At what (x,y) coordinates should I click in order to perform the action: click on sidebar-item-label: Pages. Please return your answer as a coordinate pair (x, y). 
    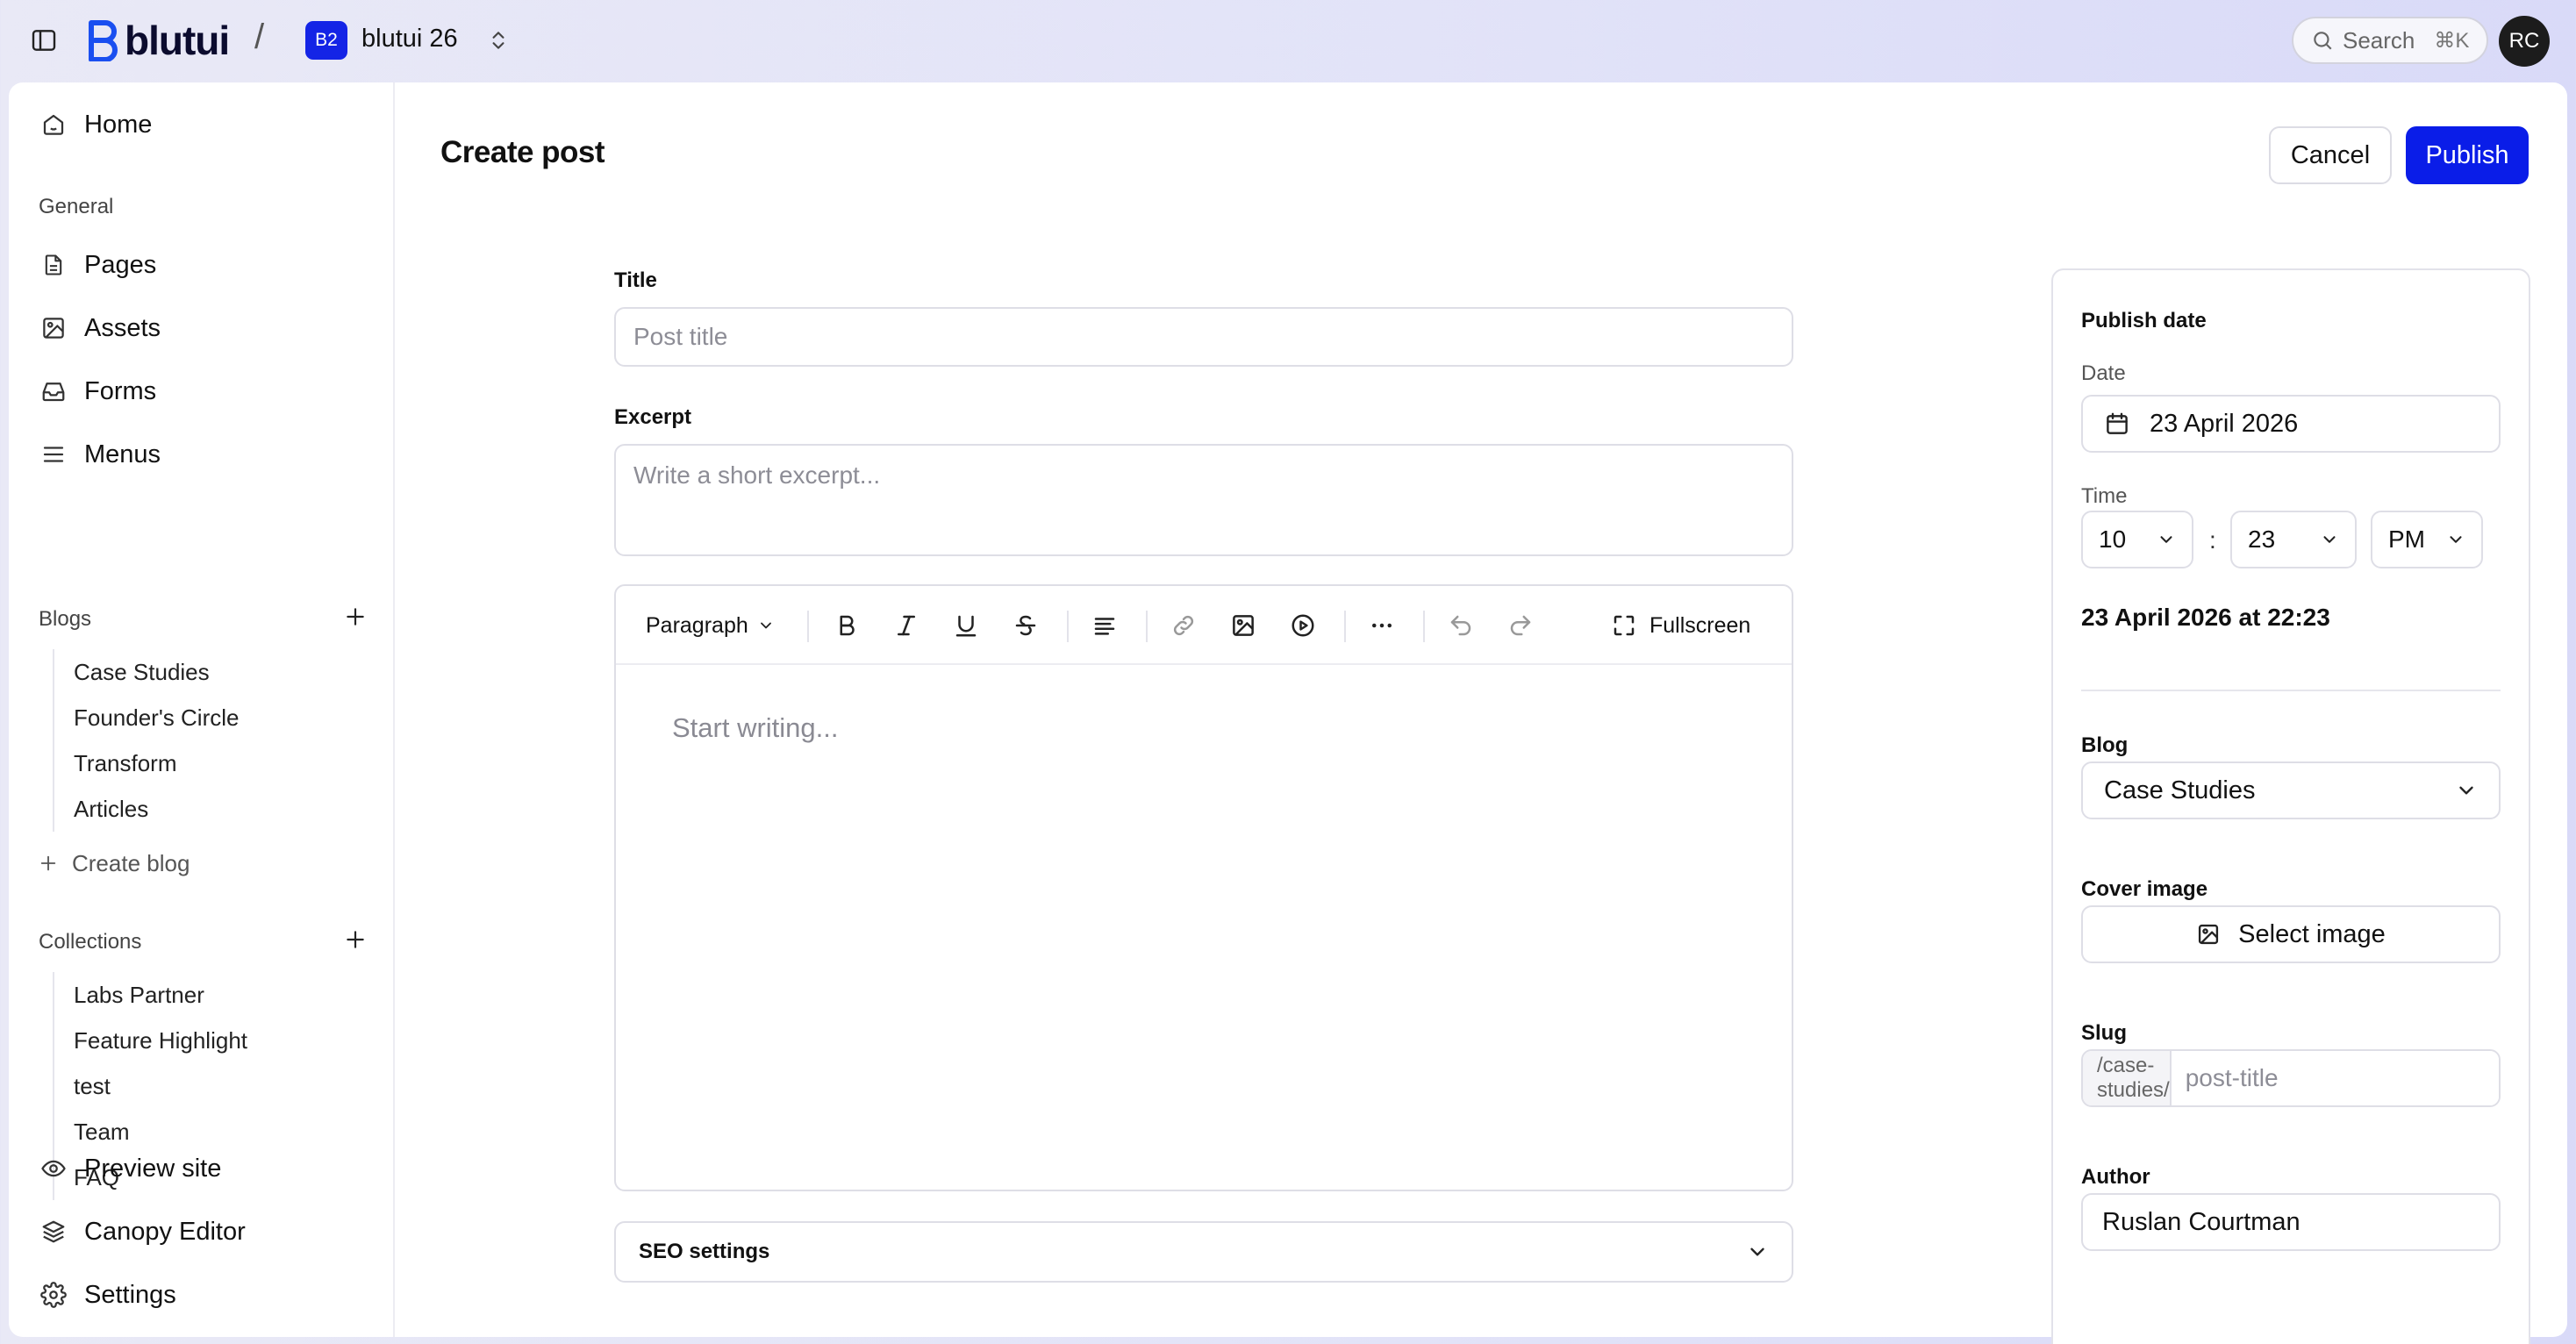
    Looking at the image, I should click on (120, 264).